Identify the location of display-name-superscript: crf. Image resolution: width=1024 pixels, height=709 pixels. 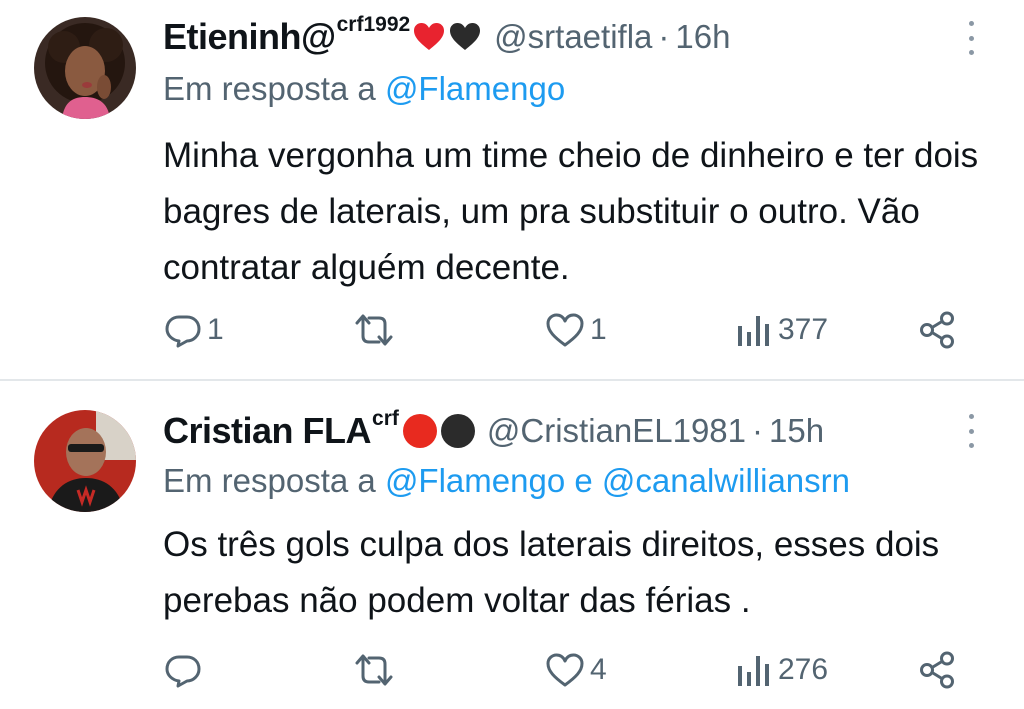
(385, 418).